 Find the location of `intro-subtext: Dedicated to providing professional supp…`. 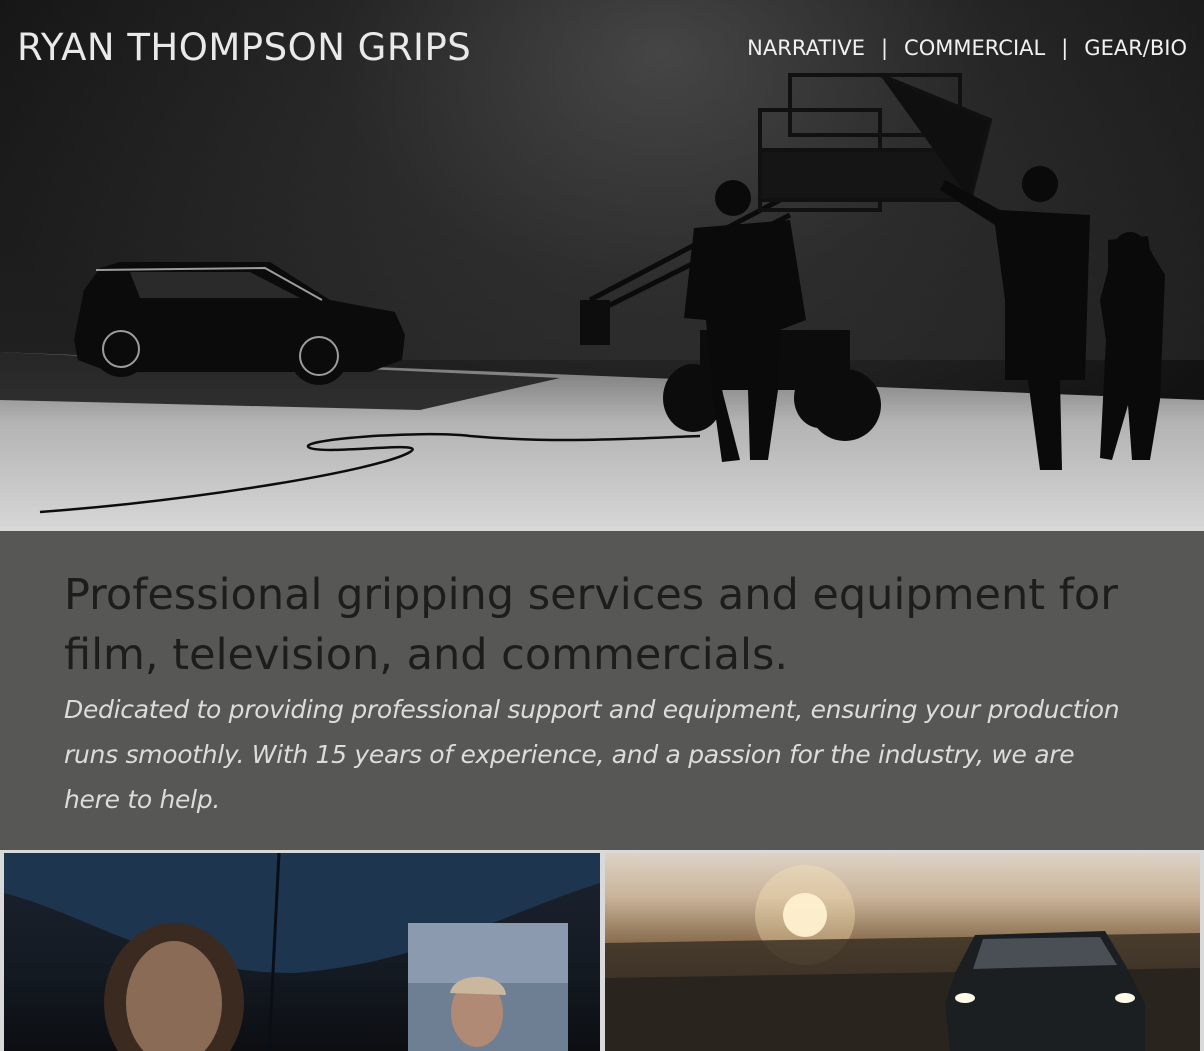

intro-subtext: Dedicated to providing professional supp… is located at coordinates (592, 754).